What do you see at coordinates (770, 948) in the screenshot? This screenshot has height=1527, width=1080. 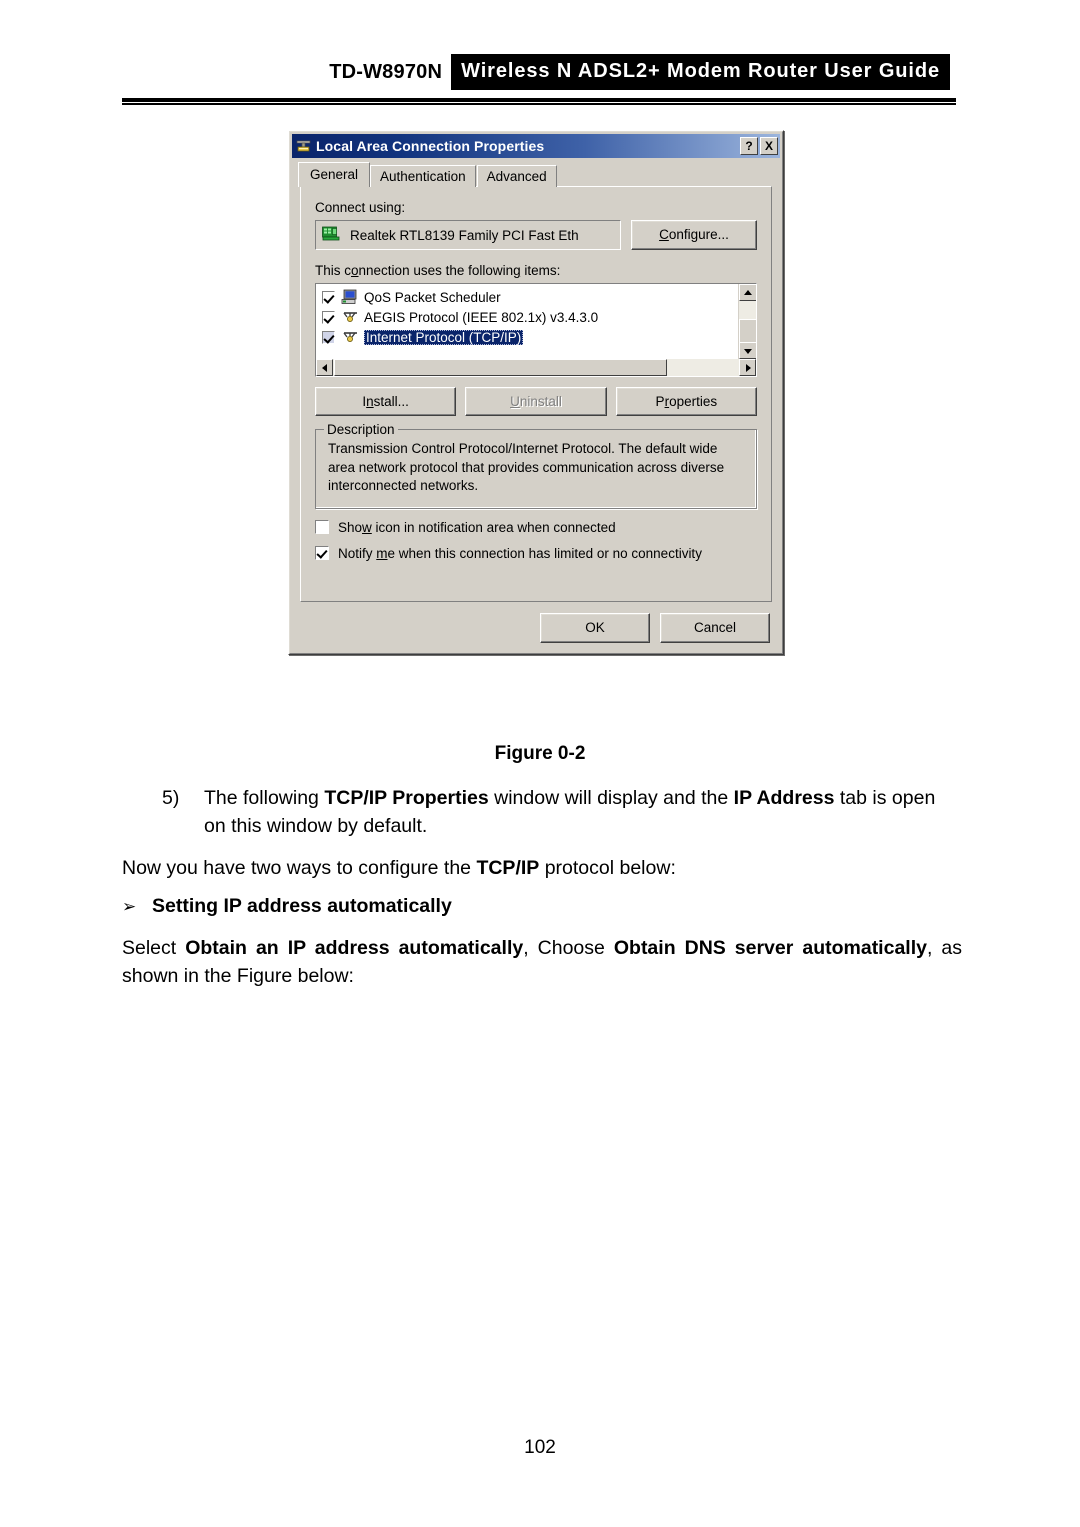 I see `select-bold-2: Obtain DNS server automatically` at bounding box center [770, 948].